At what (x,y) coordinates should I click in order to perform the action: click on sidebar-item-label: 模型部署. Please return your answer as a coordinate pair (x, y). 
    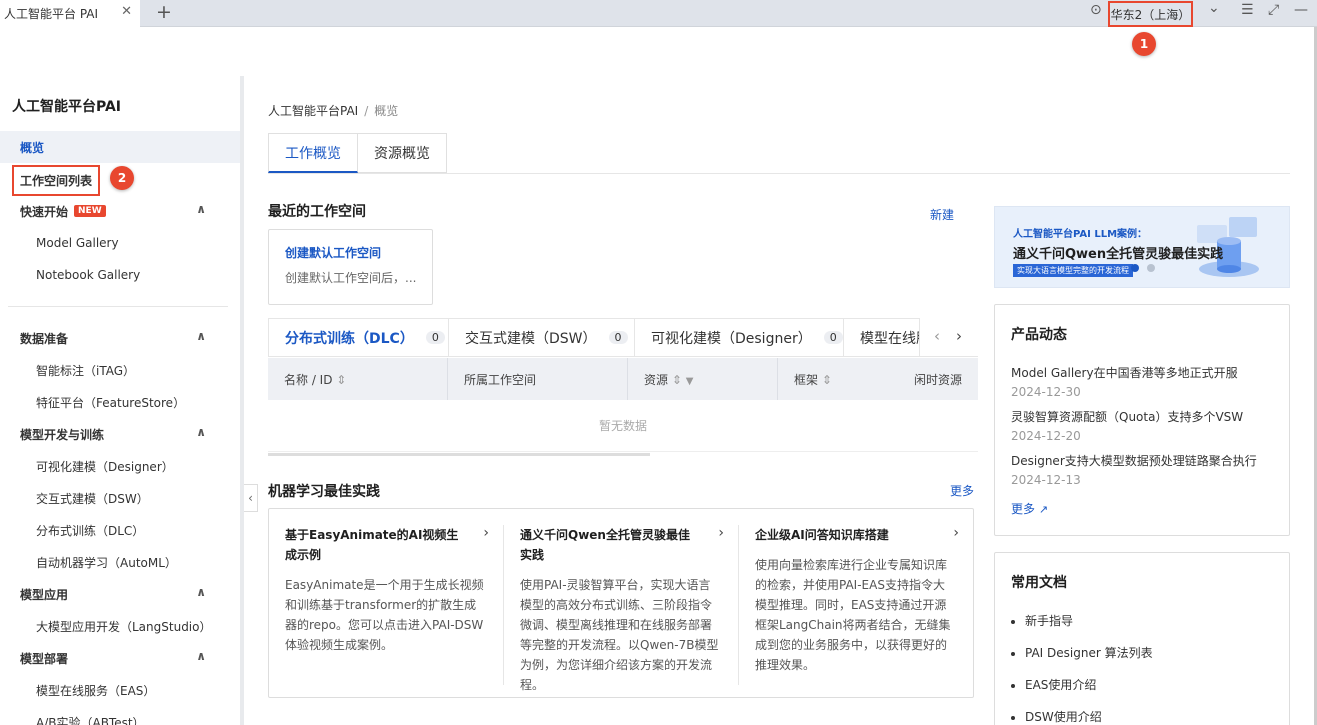
    Looking at the image, I should click on (44, 658).